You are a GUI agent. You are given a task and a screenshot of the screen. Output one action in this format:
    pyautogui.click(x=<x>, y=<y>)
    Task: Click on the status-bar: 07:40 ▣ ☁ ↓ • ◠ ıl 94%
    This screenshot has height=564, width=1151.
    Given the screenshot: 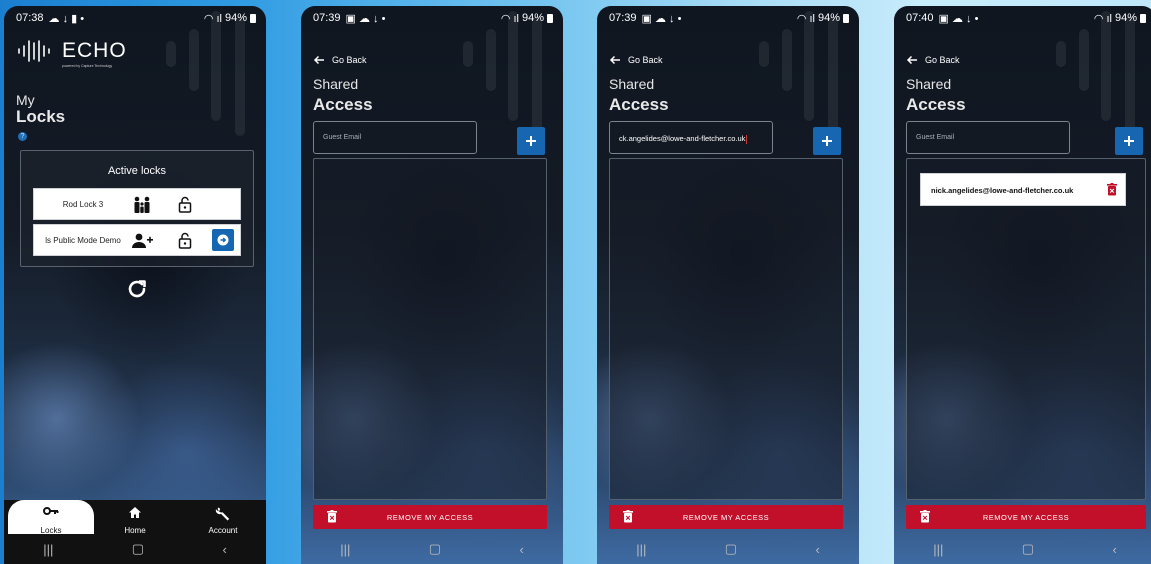 What is the action you would take?
    pyautogui.click(x=1022, y=18)
    